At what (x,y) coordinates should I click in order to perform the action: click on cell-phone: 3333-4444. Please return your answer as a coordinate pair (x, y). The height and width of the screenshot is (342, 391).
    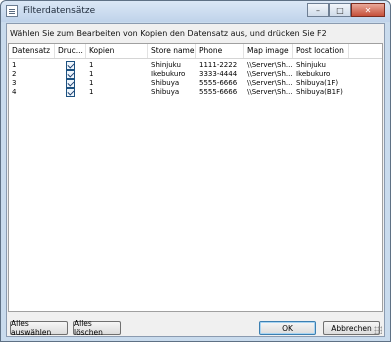
    Looking at the image, I should click on (218, 74).